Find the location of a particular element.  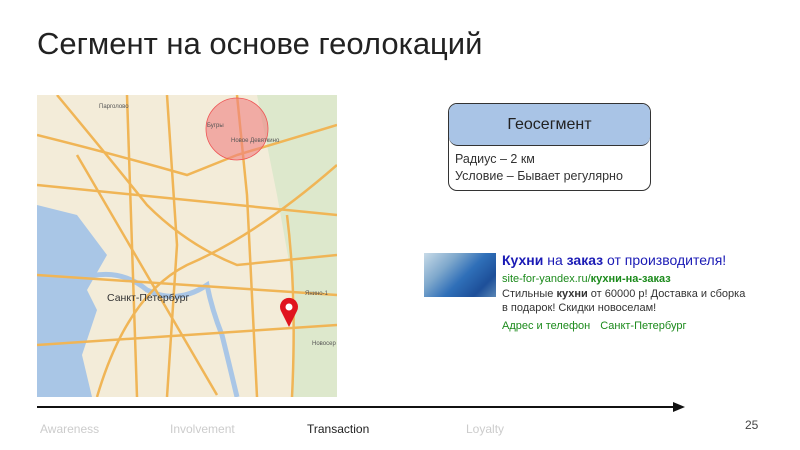

ad-title-keyword: заказ is located at coordinates (585, 260).